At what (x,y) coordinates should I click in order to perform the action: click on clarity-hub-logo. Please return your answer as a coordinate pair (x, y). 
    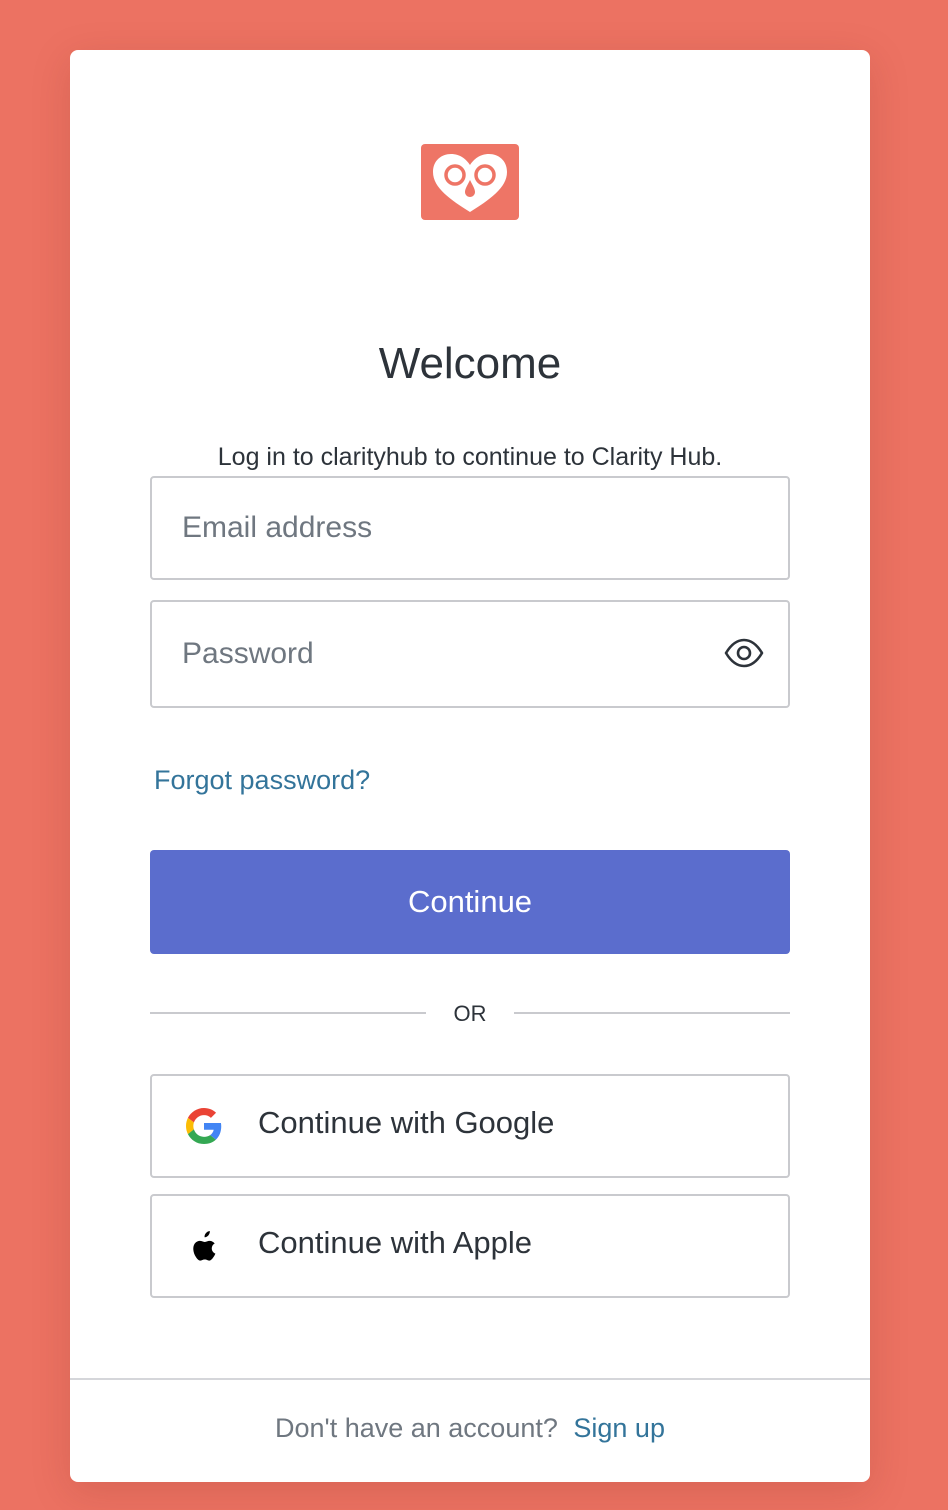
    Looking at the image, I should click on (470, 182).